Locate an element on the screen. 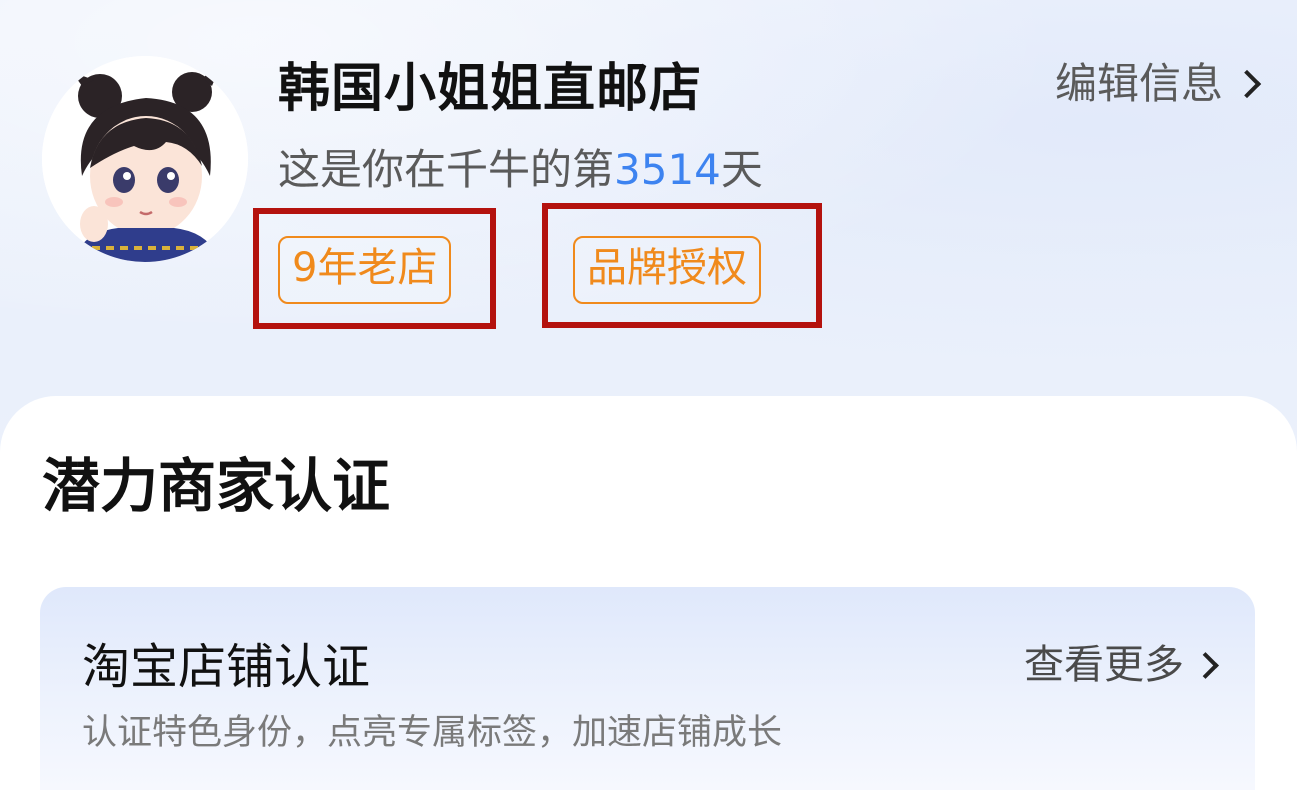  card-description: 认证特色身份，点亮专属标签，加速店铺成长 is located at coordinates (432, 733).